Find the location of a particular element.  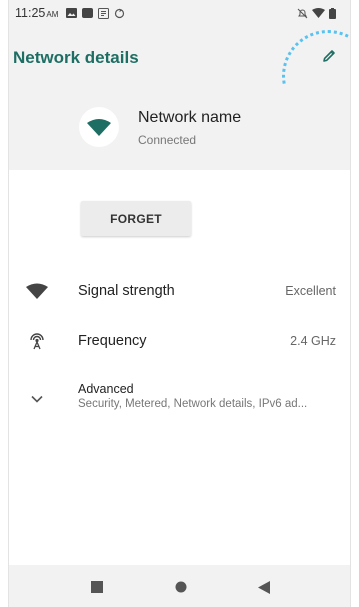

antenna-icon is located at coordinates (37, 341).